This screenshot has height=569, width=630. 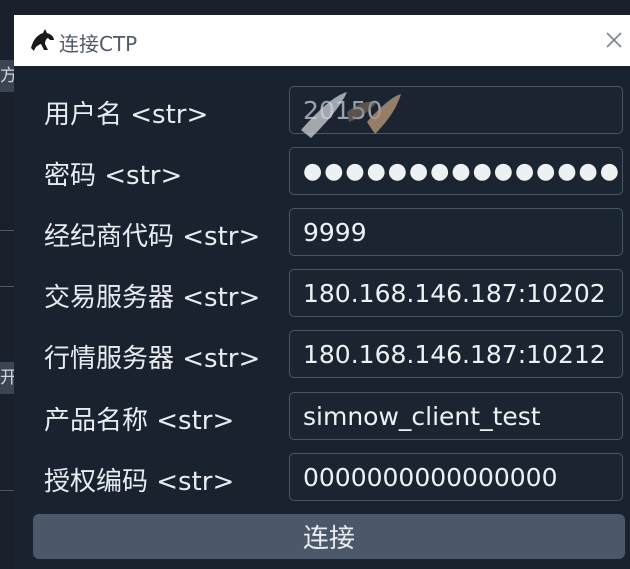 What do you see at coordinates (456, 232) in the screenshot?
I see `broker-id-input` at bounding box center [456, 232].